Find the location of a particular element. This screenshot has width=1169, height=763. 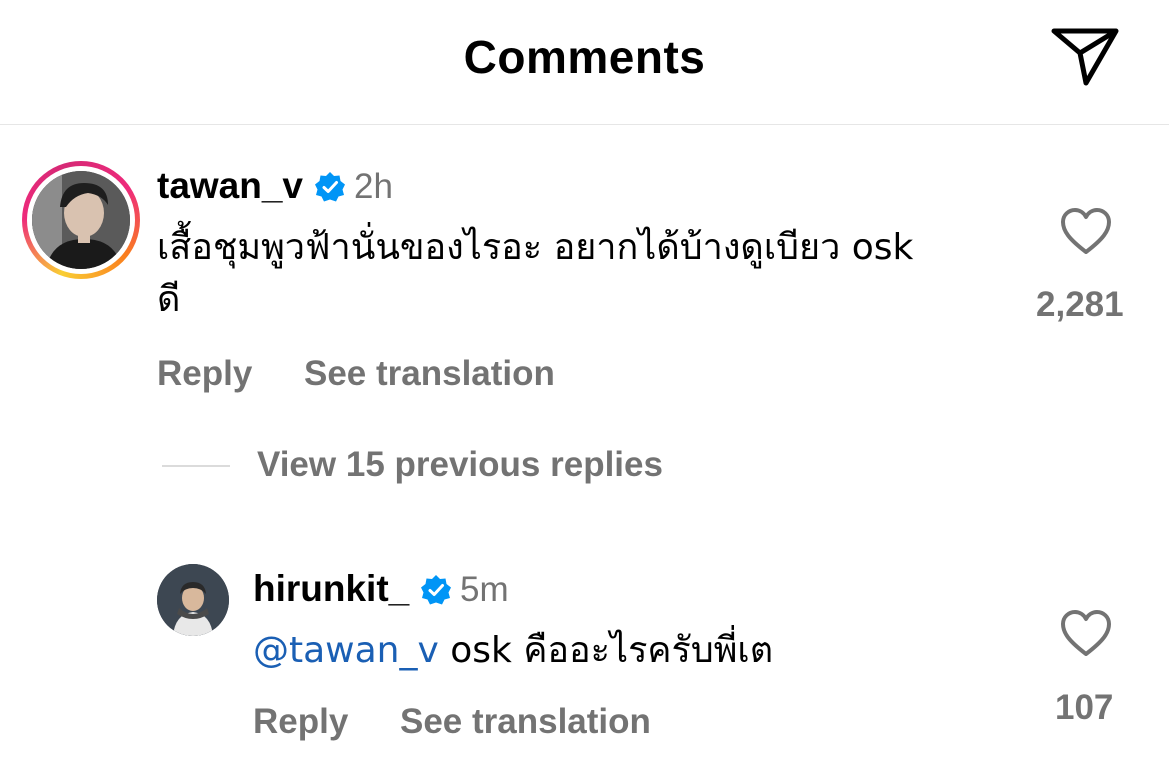

like-count: 2,281 is located at coordinates (1080, 304).